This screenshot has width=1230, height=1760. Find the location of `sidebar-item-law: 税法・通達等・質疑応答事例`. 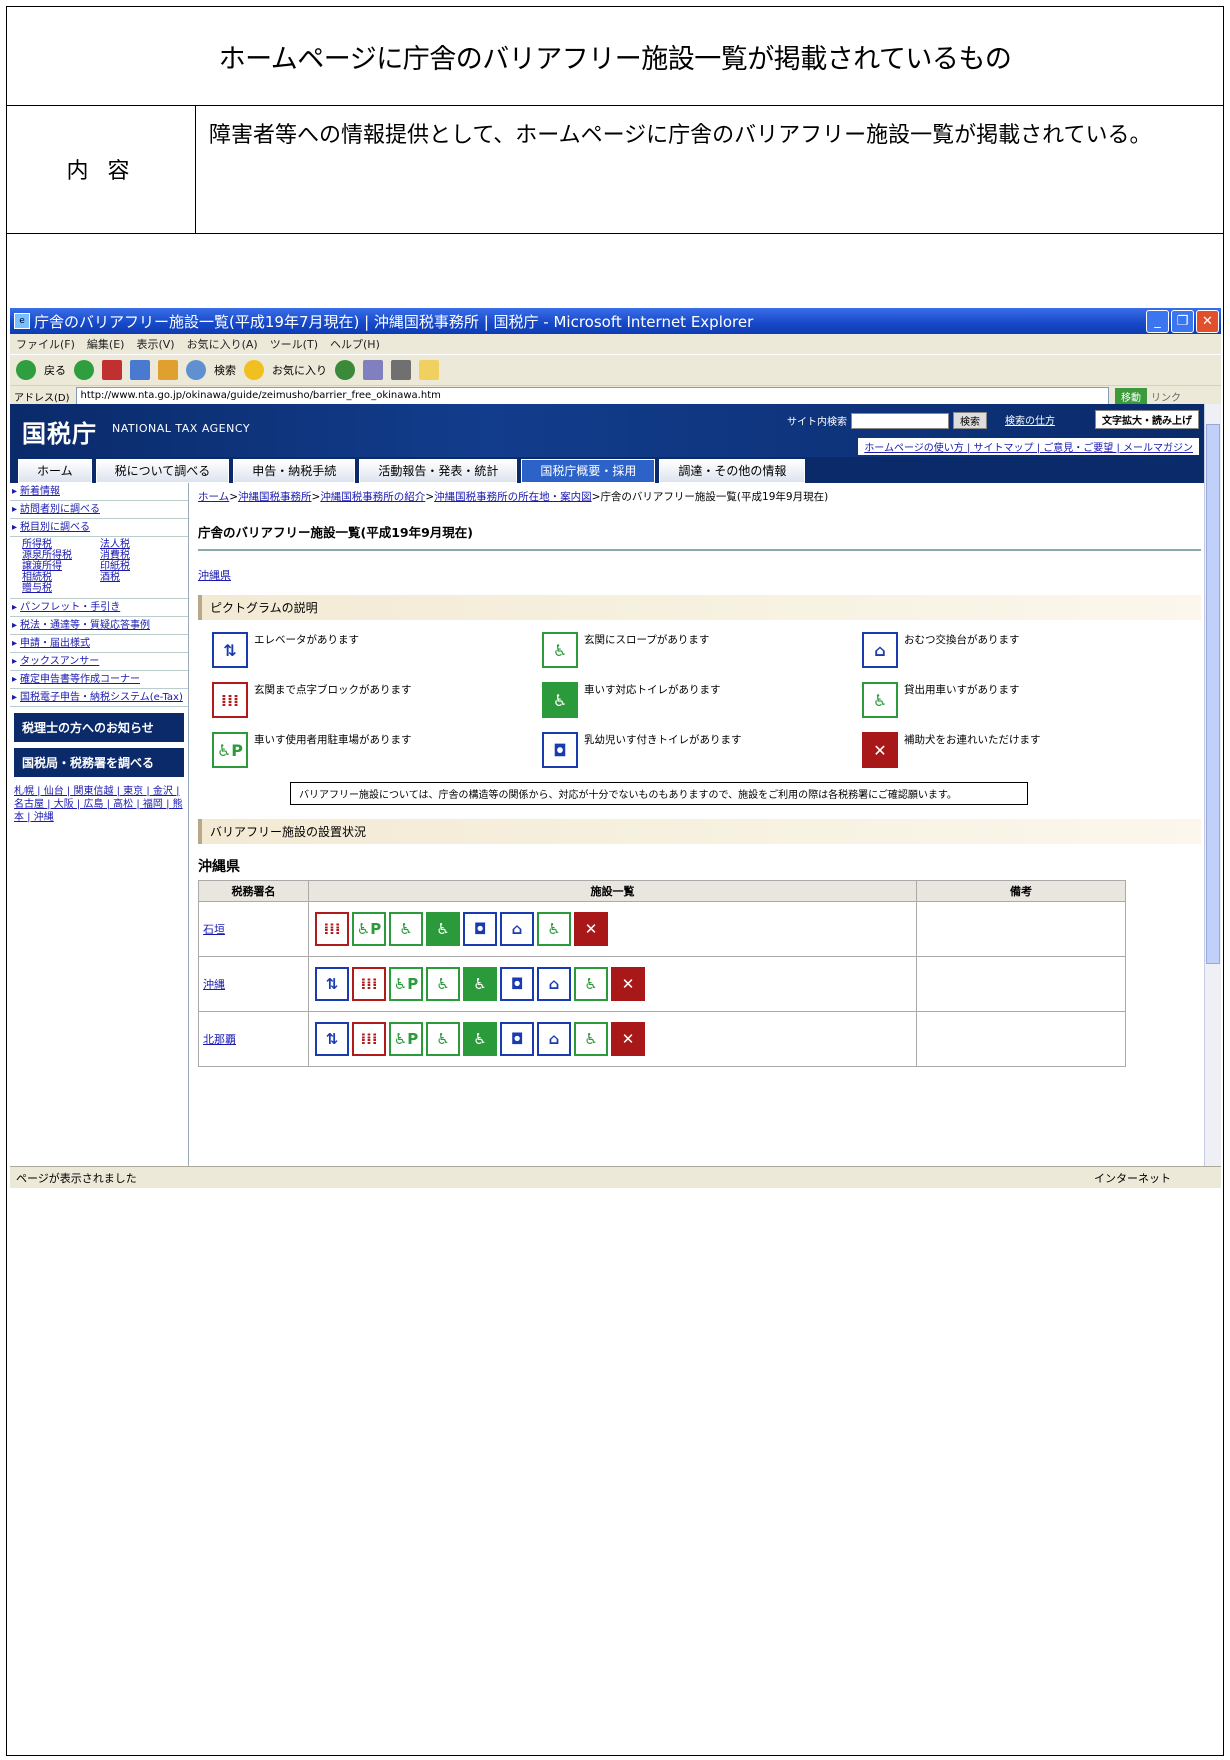

sidebar-item-law: 税法・通達等・質疑応答事例 is located at coordinates (99, 626).